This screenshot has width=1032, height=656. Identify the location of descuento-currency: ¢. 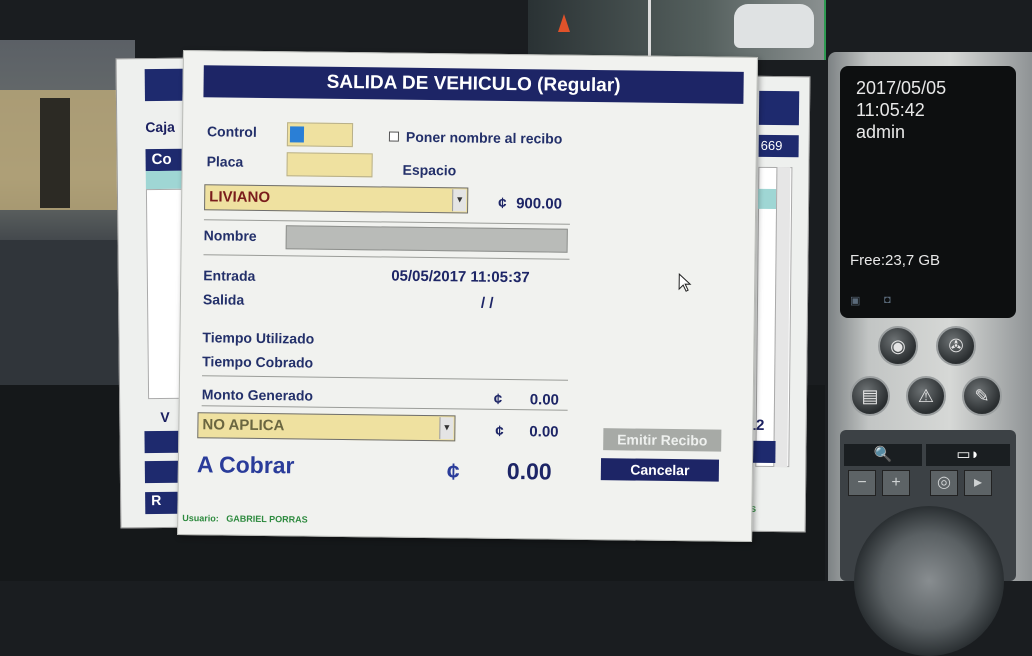
(499, 431).